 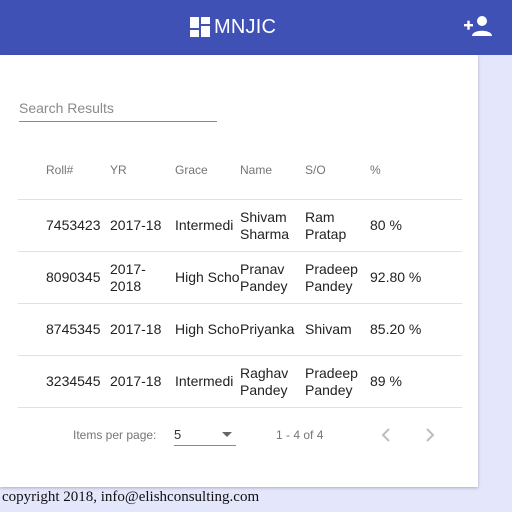 What do you see at coordinates (430, 435) in the screenshot?
I see `chevron-right-icon` at bounding box center [430, 435].